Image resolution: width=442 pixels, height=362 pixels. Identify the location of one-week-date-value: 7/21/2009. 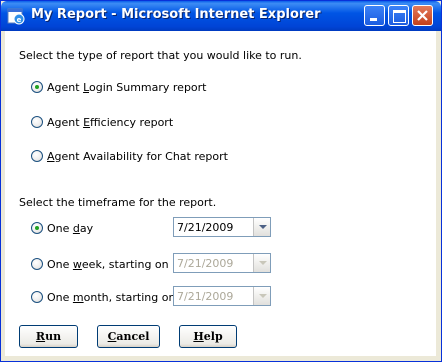
(205, 263).